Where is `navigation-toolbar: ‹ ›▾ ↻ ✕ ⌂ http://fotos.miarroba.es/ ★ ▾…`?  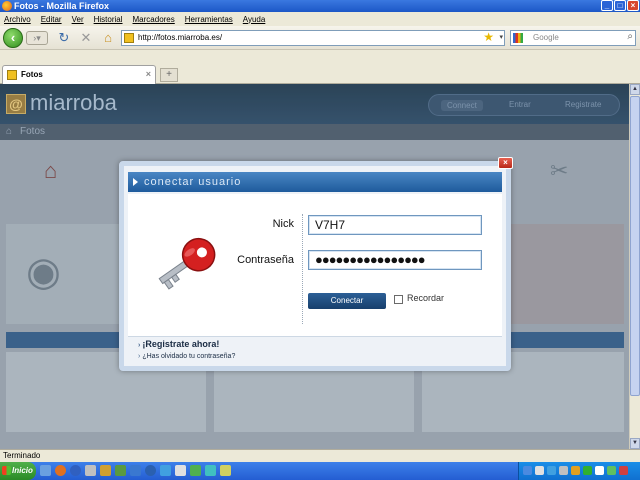
navigation-toolbar: ‹ ›▾ ↻ ✕ ⌂ http://fotos.miarroba.es/ ★ ▾… is located at coordinates (320, 38).